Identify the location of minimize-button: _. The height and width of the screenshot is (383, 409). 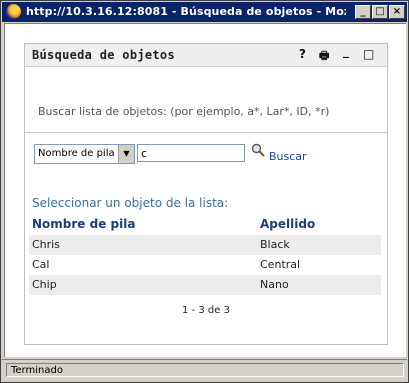
(363, 12).